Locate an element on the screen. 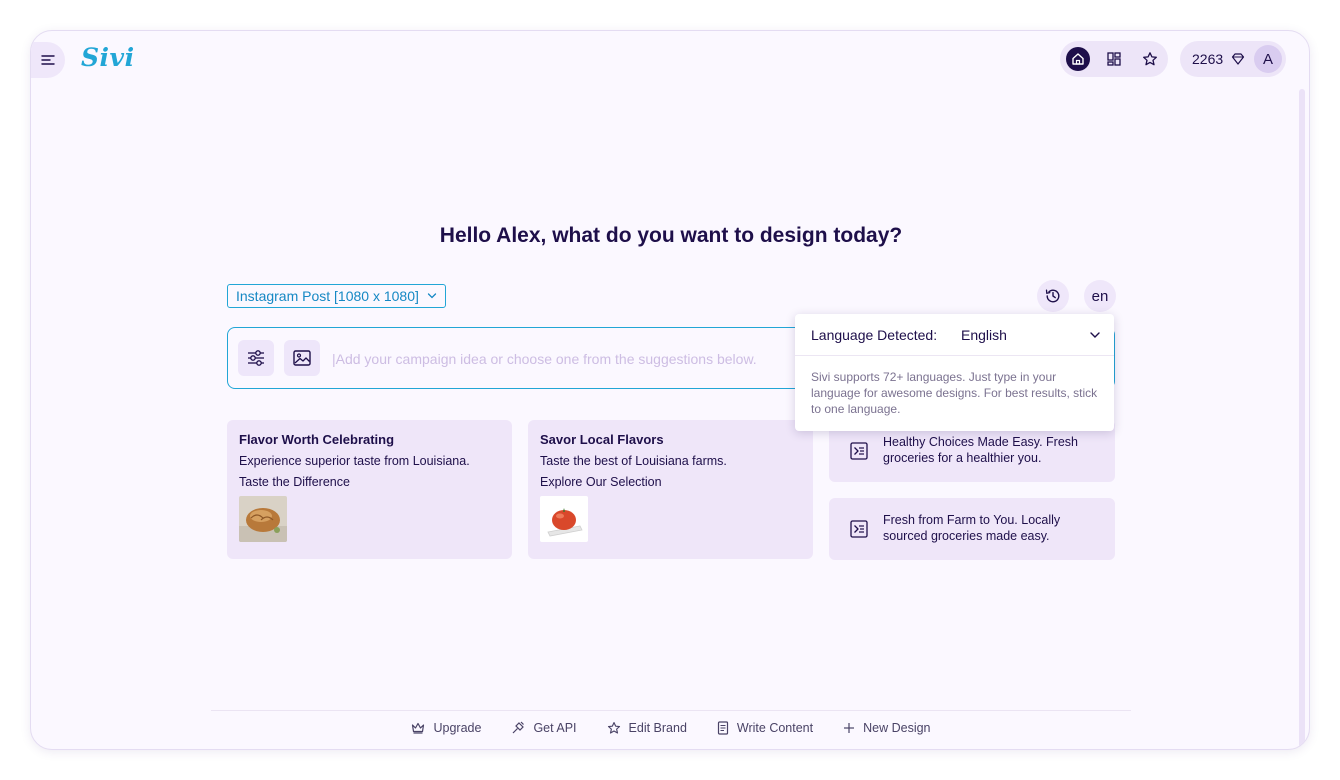 The width and height of the screenshot is (1340, 780). language-popover-header: Language Detected: English is located at coordinates (954, 335).